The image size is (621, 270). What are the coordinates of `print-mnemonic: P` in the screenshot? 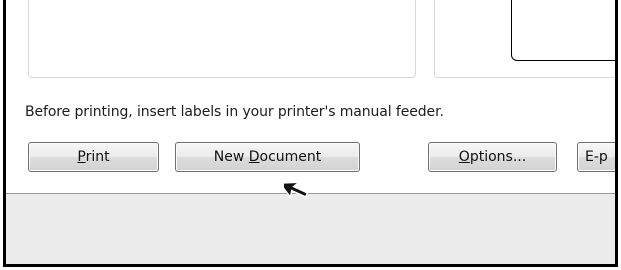 It's located at (81, 157).